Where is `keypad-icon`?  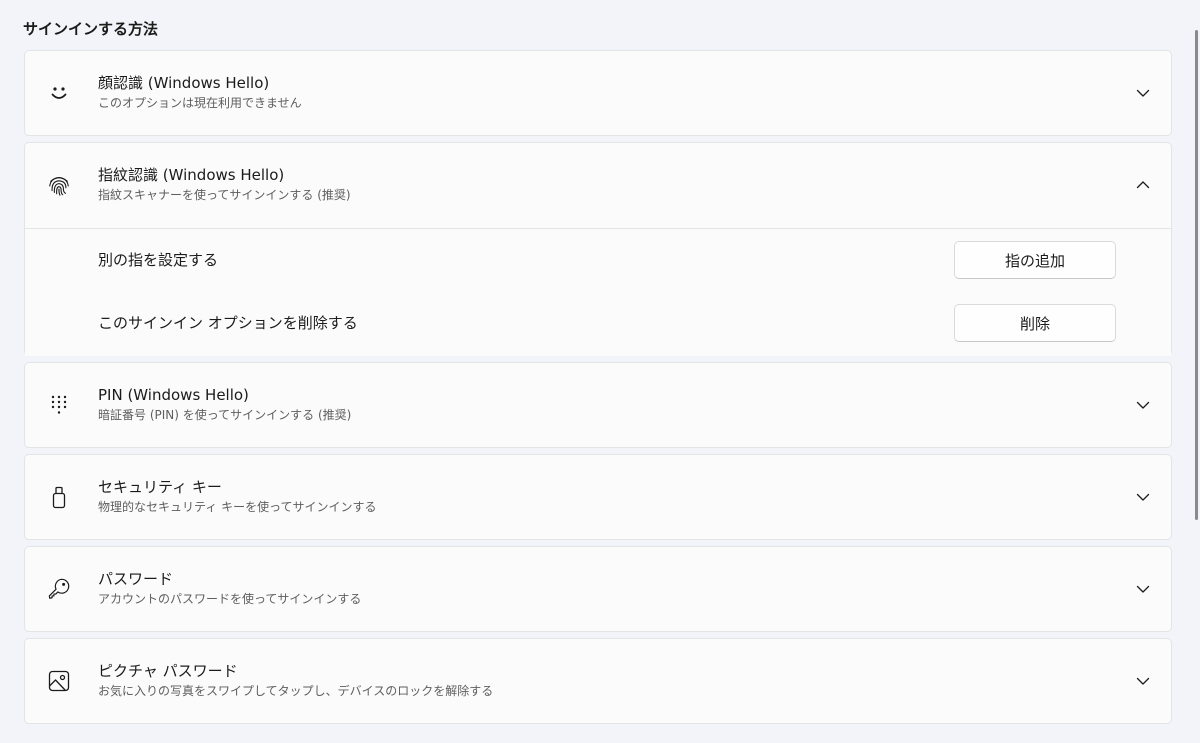
keypad-icon is located at coordinates (59, 405).